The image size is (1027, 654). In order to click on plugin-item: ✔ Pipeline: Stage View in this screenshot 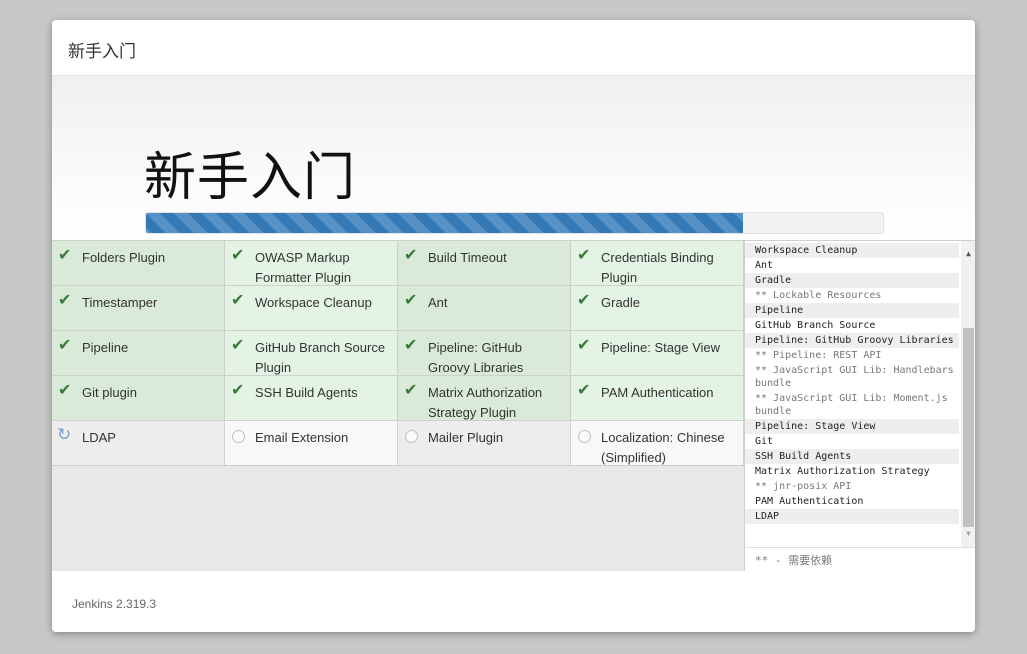, I will do `click(657, 353)`.